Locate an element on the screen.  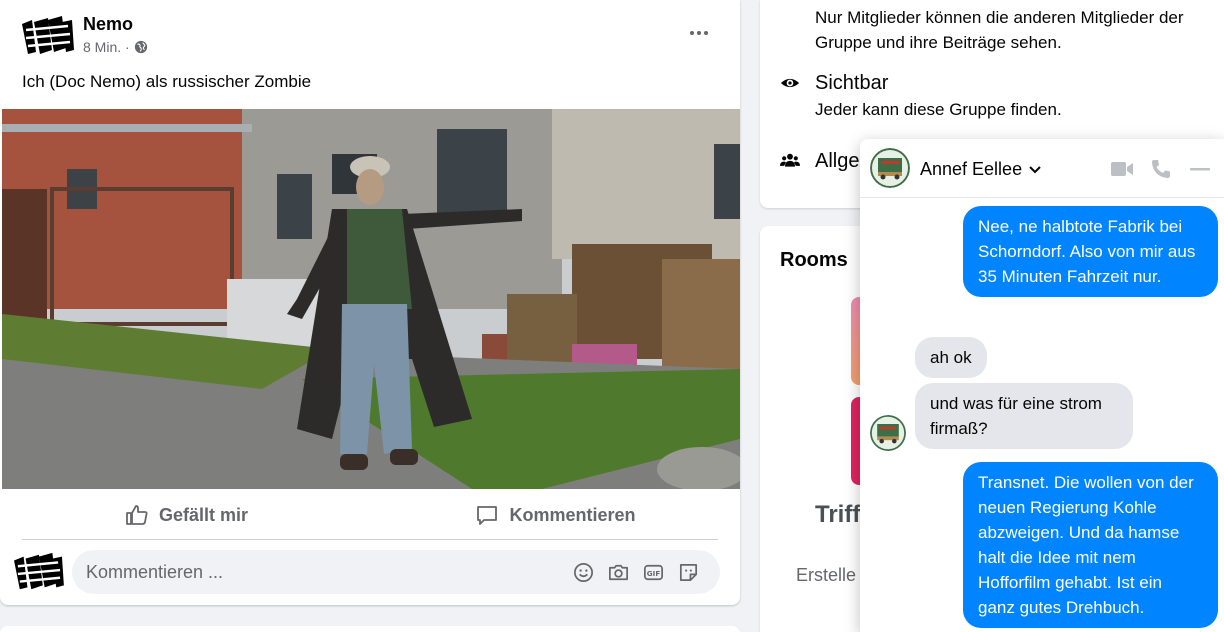
chat-header: Annef Eellee is located at coordinates (1042, 168).